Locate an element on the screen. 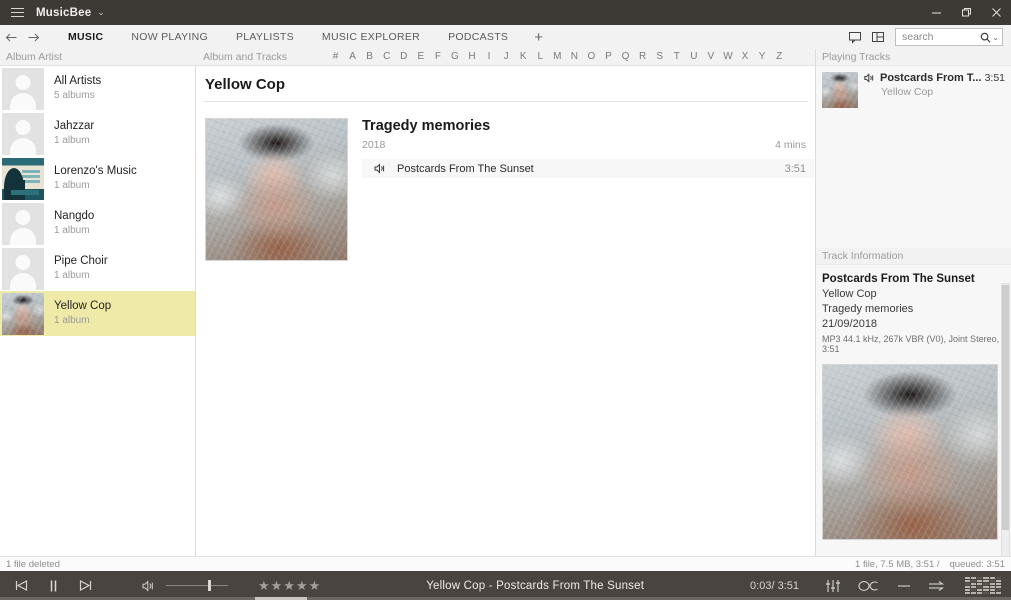  sidebar-item-lorenzos-music: Lorenzo's Music 1 album is located at coordinates (97, 178).